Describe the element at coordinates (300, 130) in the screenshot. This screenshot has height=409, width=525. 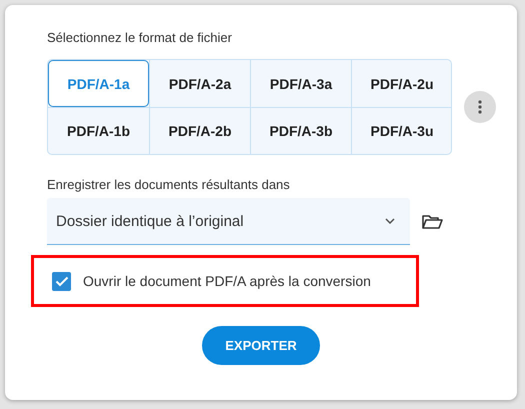
I see `format-option: PDF/A-3b` at that location.